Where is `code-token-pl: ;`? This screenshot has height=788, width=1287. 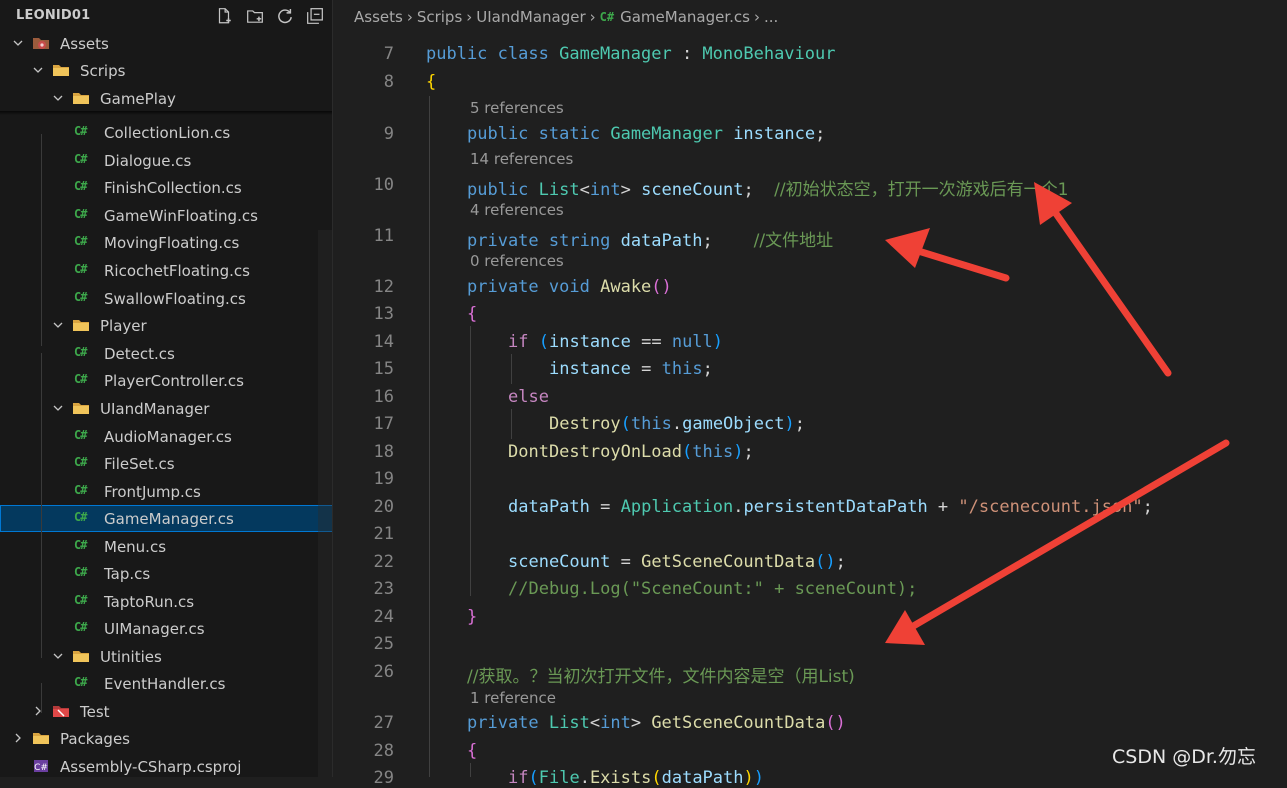 code-token-pl: ; is located at coordinates (748, 452).